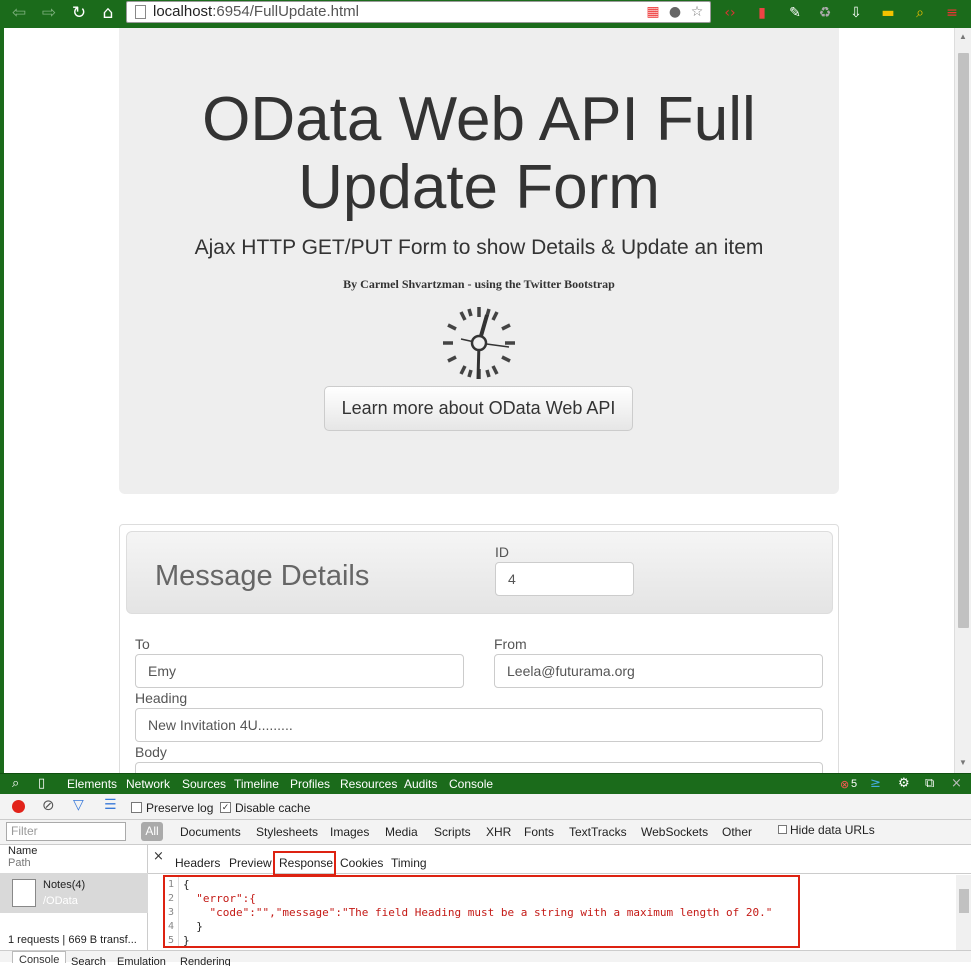 The width and height of the screenshot is (971, 966). What do you see at coordinates (136, 807) in the screenshot?
I see `preserve-log-checkbox` at bounding box center [136, 807].